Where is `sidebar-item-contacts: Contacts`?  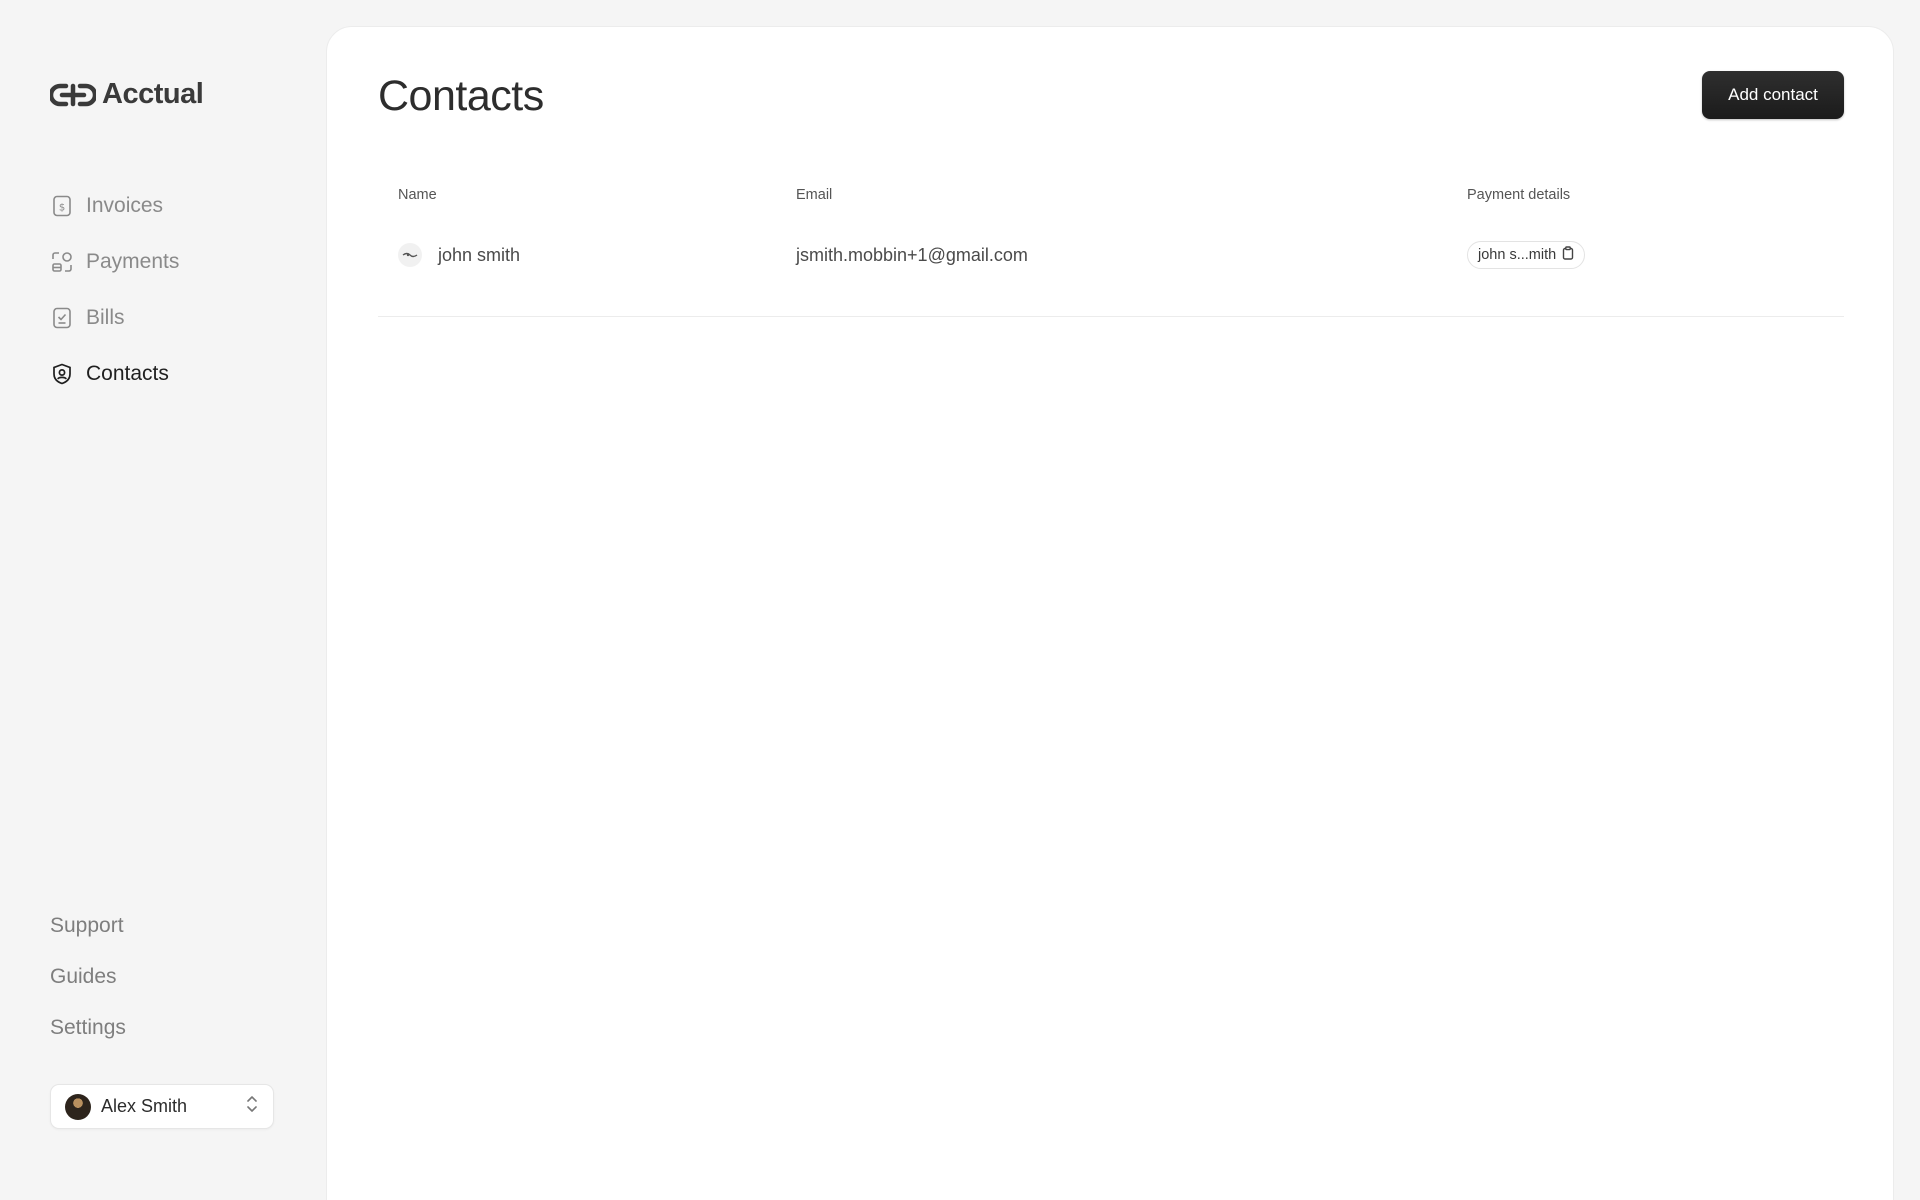 sidebar-item-contacts: Contacts is located at coordinates (170, 374).